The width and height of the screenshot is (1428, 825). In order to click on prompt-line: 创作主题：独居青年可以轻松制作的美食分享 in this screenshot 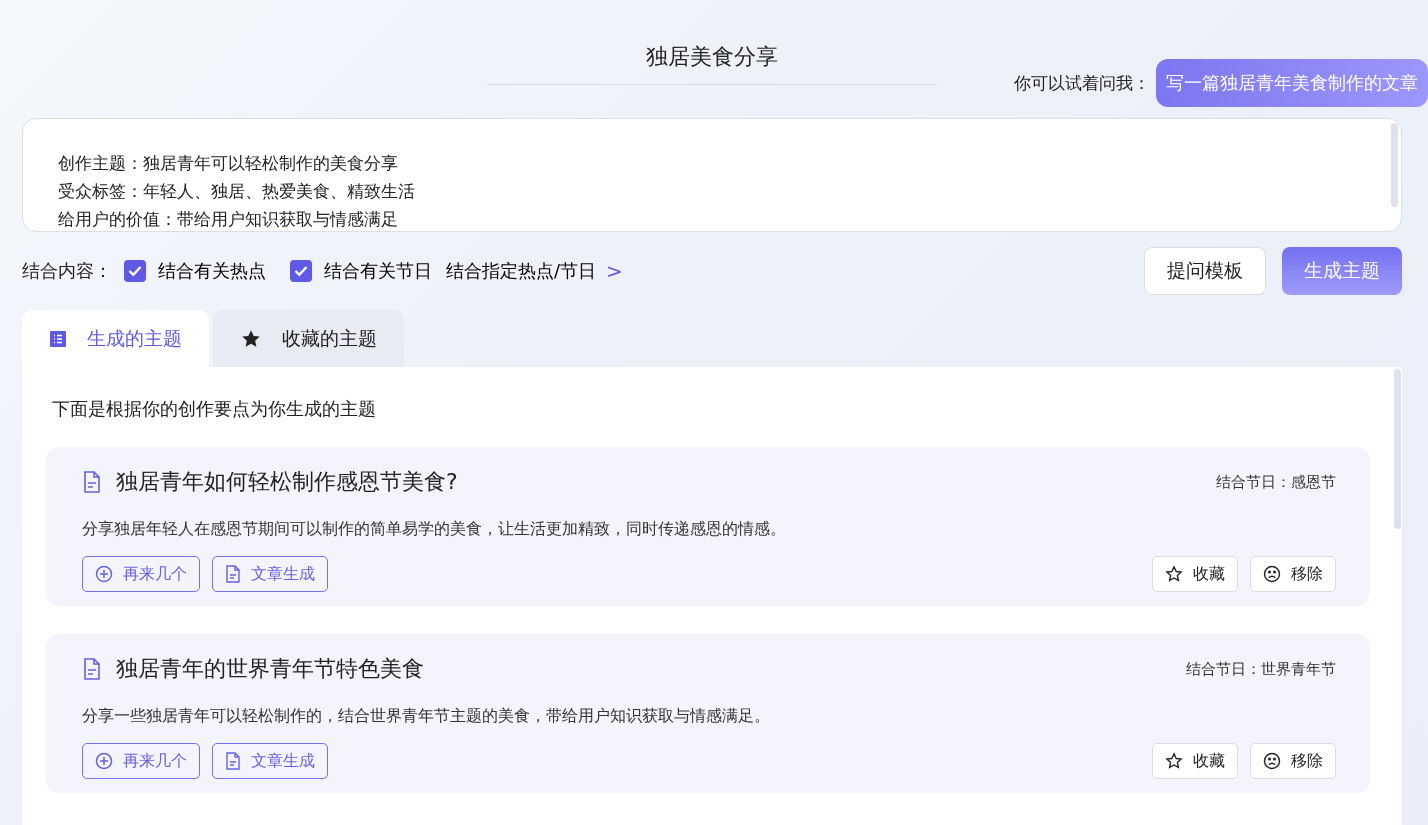, I will do `click(228, 163)`.